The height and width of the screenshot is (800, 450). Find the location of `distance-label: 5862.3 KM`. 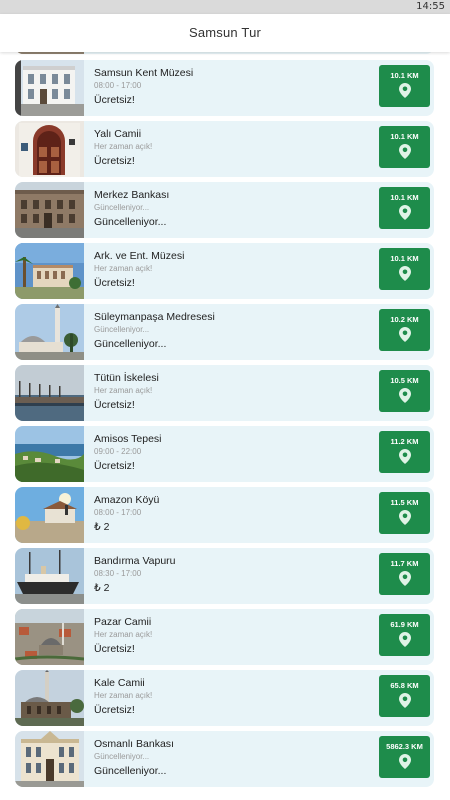

distance-label: 5862.3 KM is located at coordinates (404, 746).